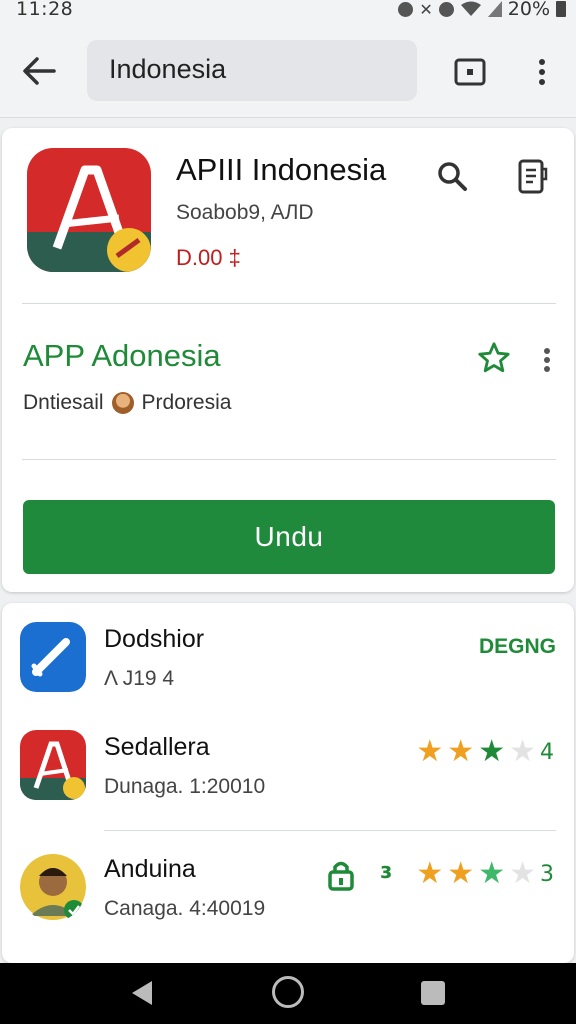  I want to click on install-link: DEGNG, so click(517, 647).